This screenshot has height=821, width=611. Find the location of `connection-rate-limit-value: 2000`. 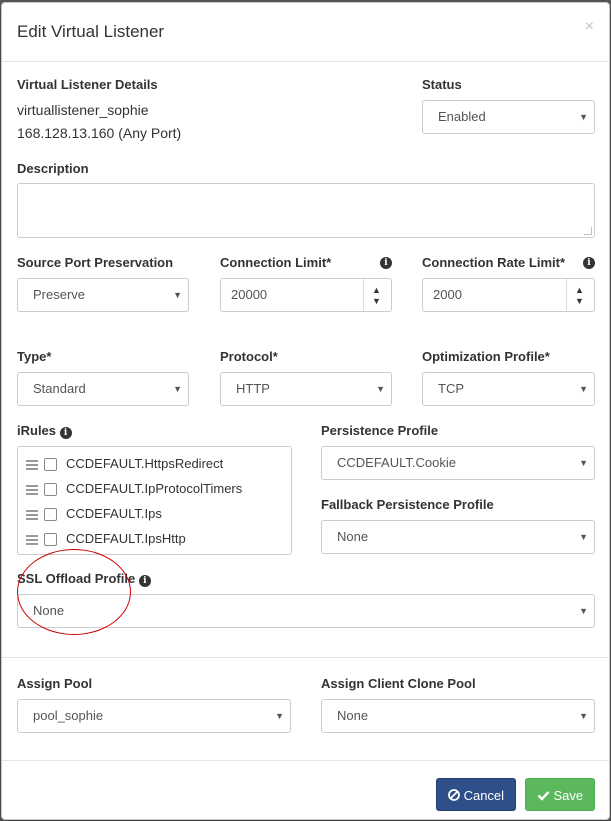

connection-rate-limit-value: 2000 is located at coordinates (447, 294).